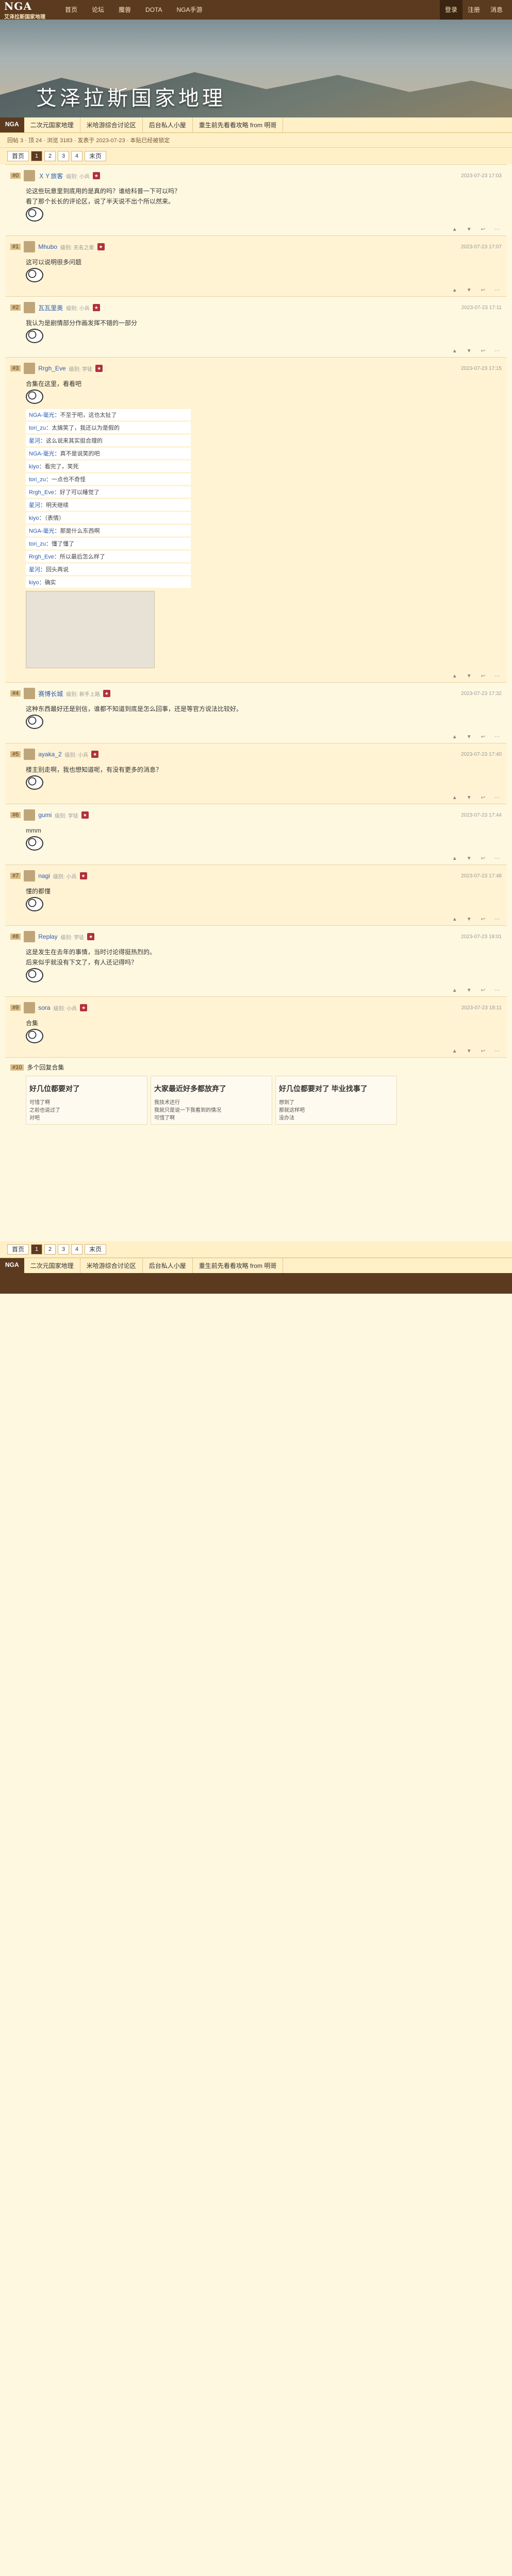 The width and height of the screenshot is (512, 2576). What do you see at coordinates (124, 10) in the screenshot?
I see `nav-item: 魔兽` at bounding box center [124, 10].